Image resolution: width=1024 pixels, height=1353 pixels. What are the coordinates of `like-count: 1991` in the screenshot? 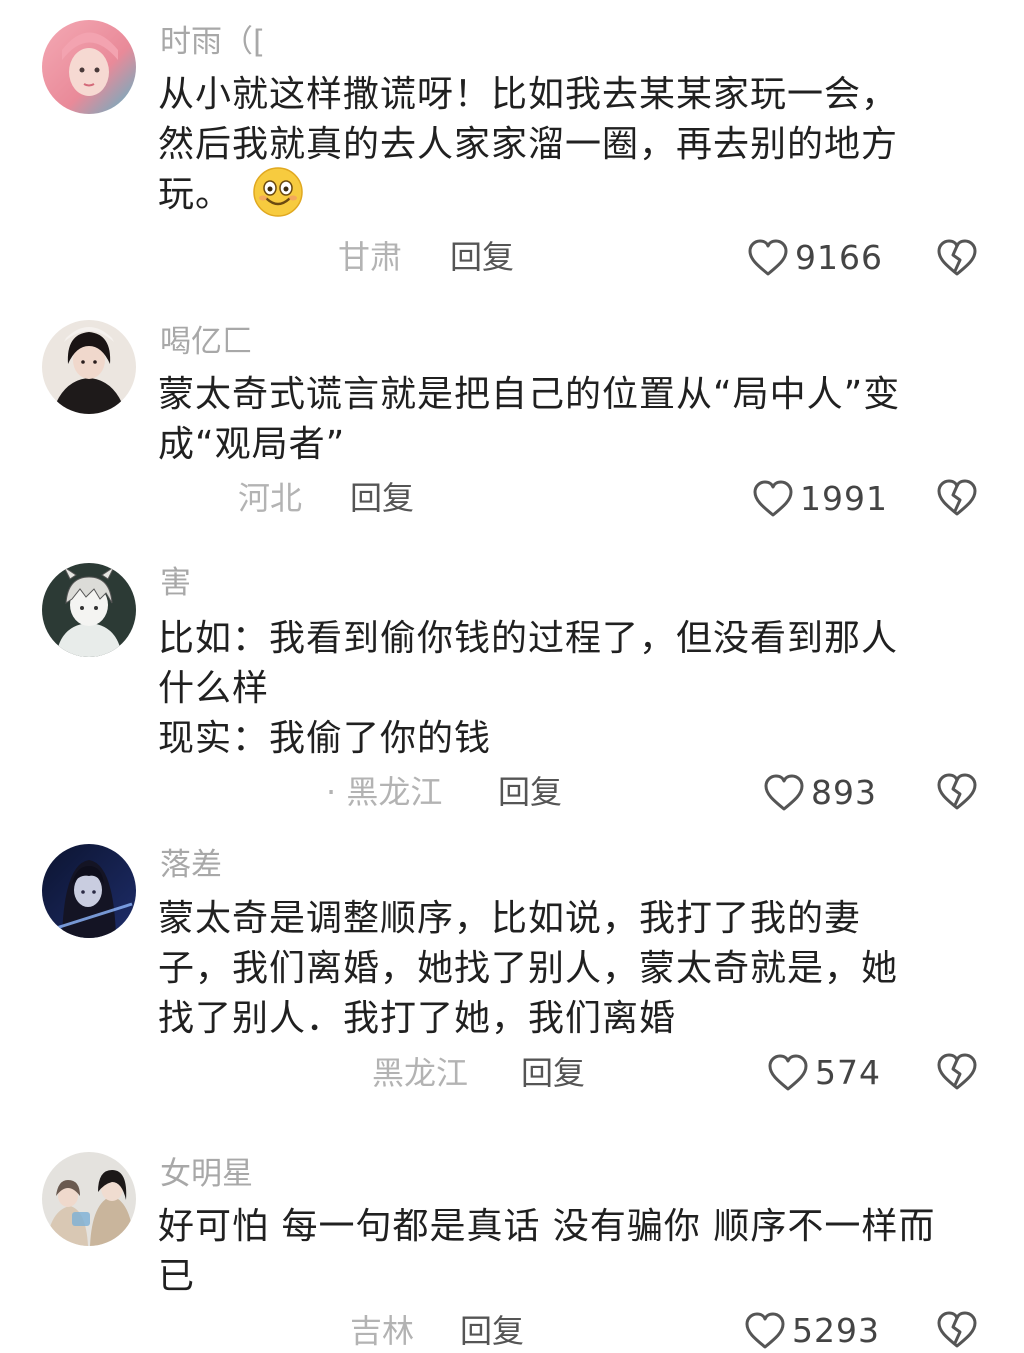 It's located at (844, 498).